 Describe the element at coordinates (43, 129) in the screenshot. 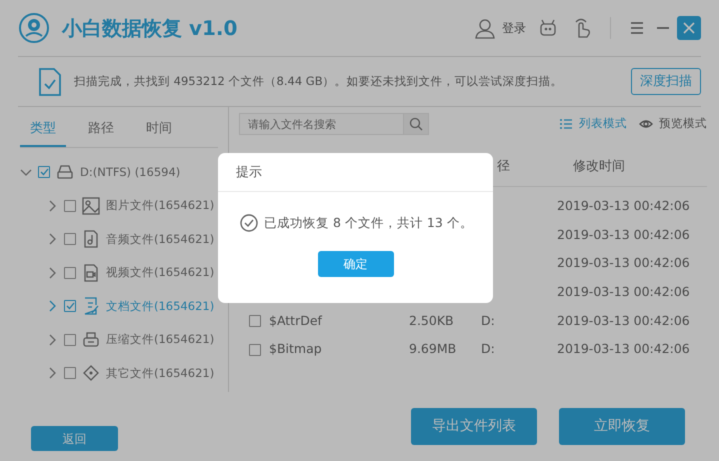

I see `tab: 类型` at that location.